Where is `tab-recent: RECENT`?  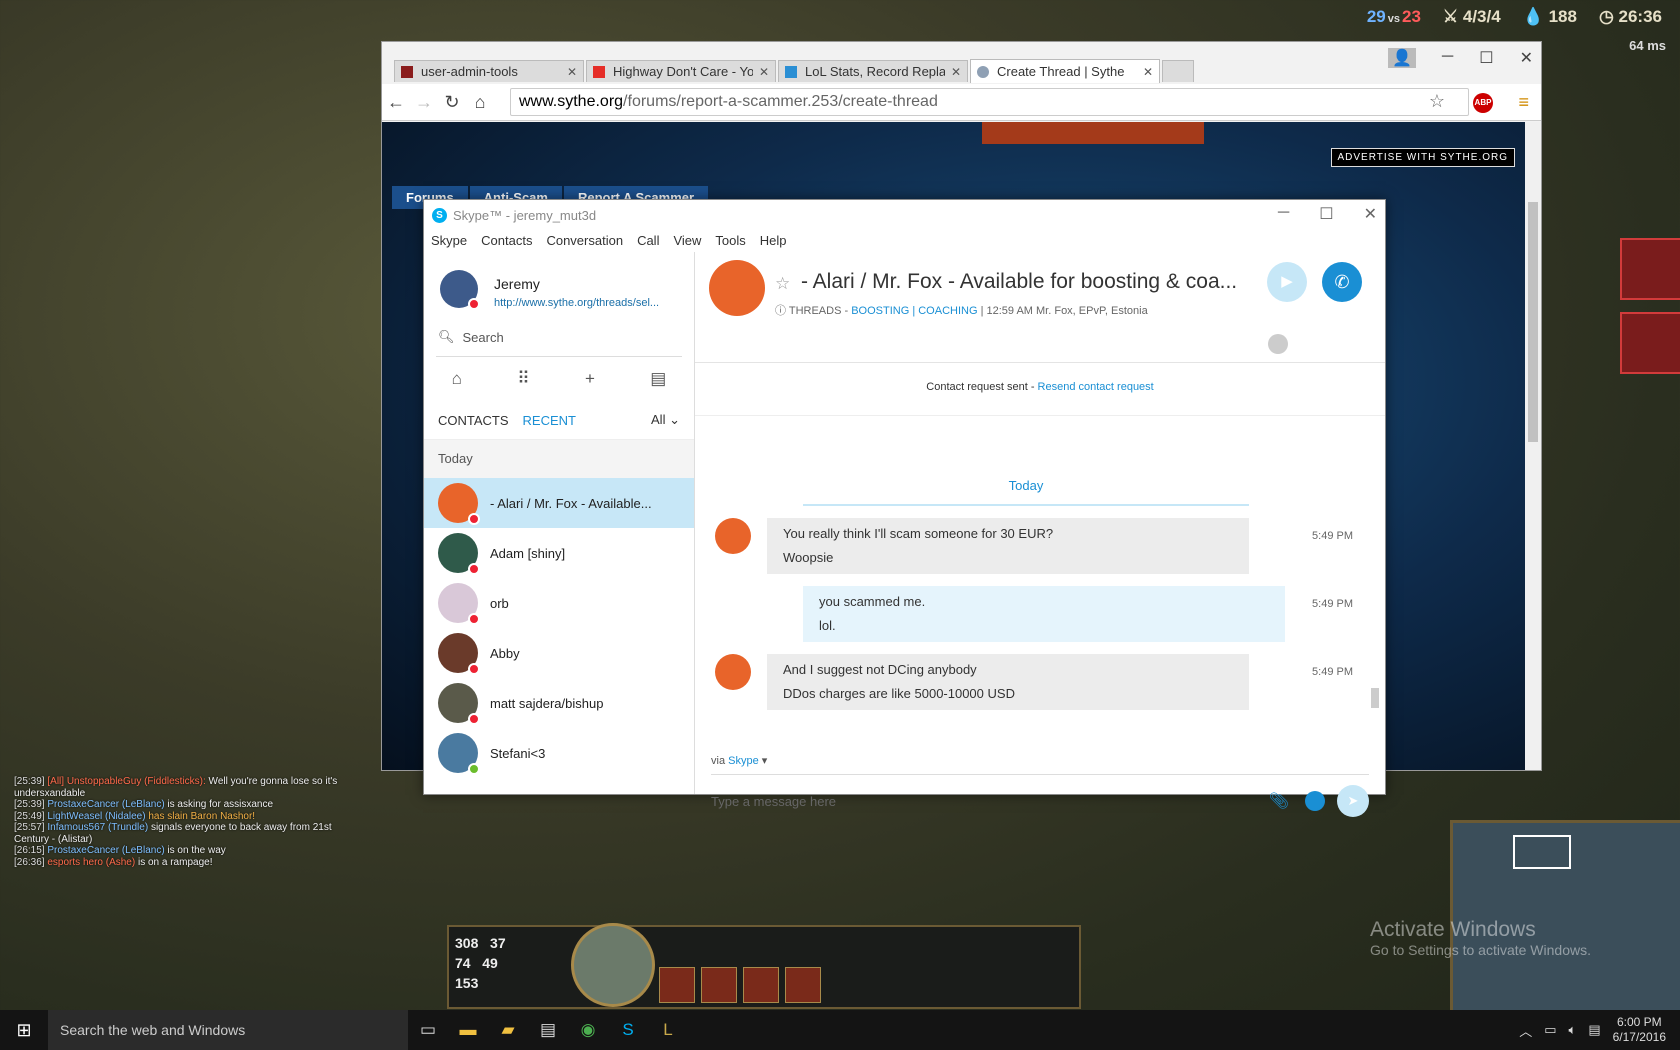 tab-recent: RECENT is located at coordinates (549, 420).